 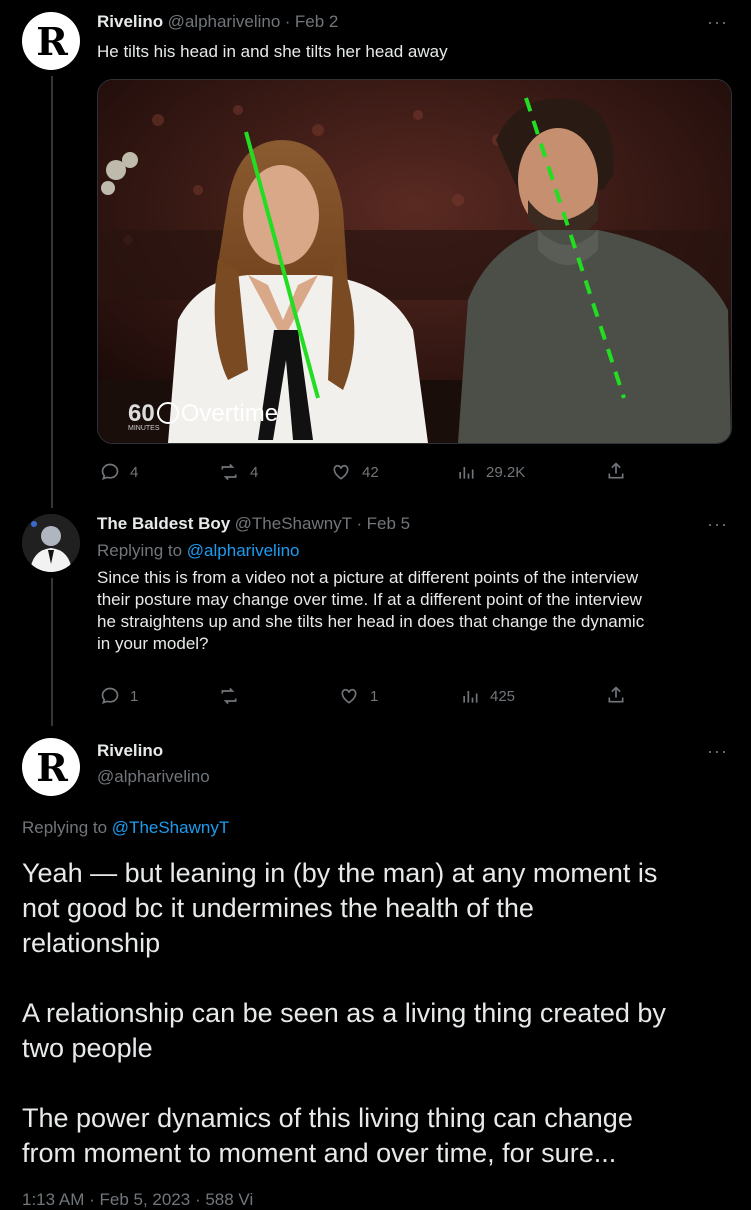 I want to click on tweet-timestamp: 1:13 AM · Feb 5, 2023 · 588 Vi, so click(x=137, y=1200).